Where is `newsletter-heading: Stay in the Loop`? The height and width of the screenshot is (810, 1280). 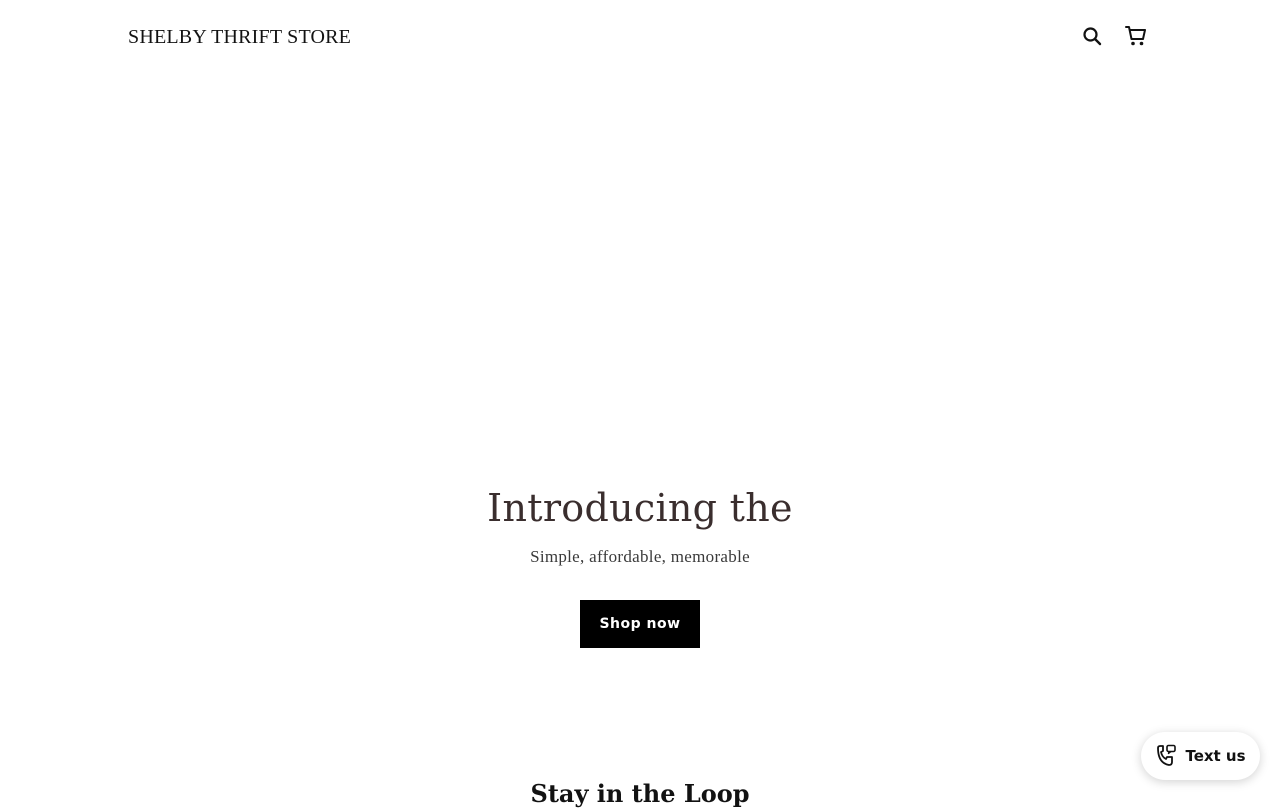
newsletter-heading: Stay in the Loop is located at coordinates (640, 793).